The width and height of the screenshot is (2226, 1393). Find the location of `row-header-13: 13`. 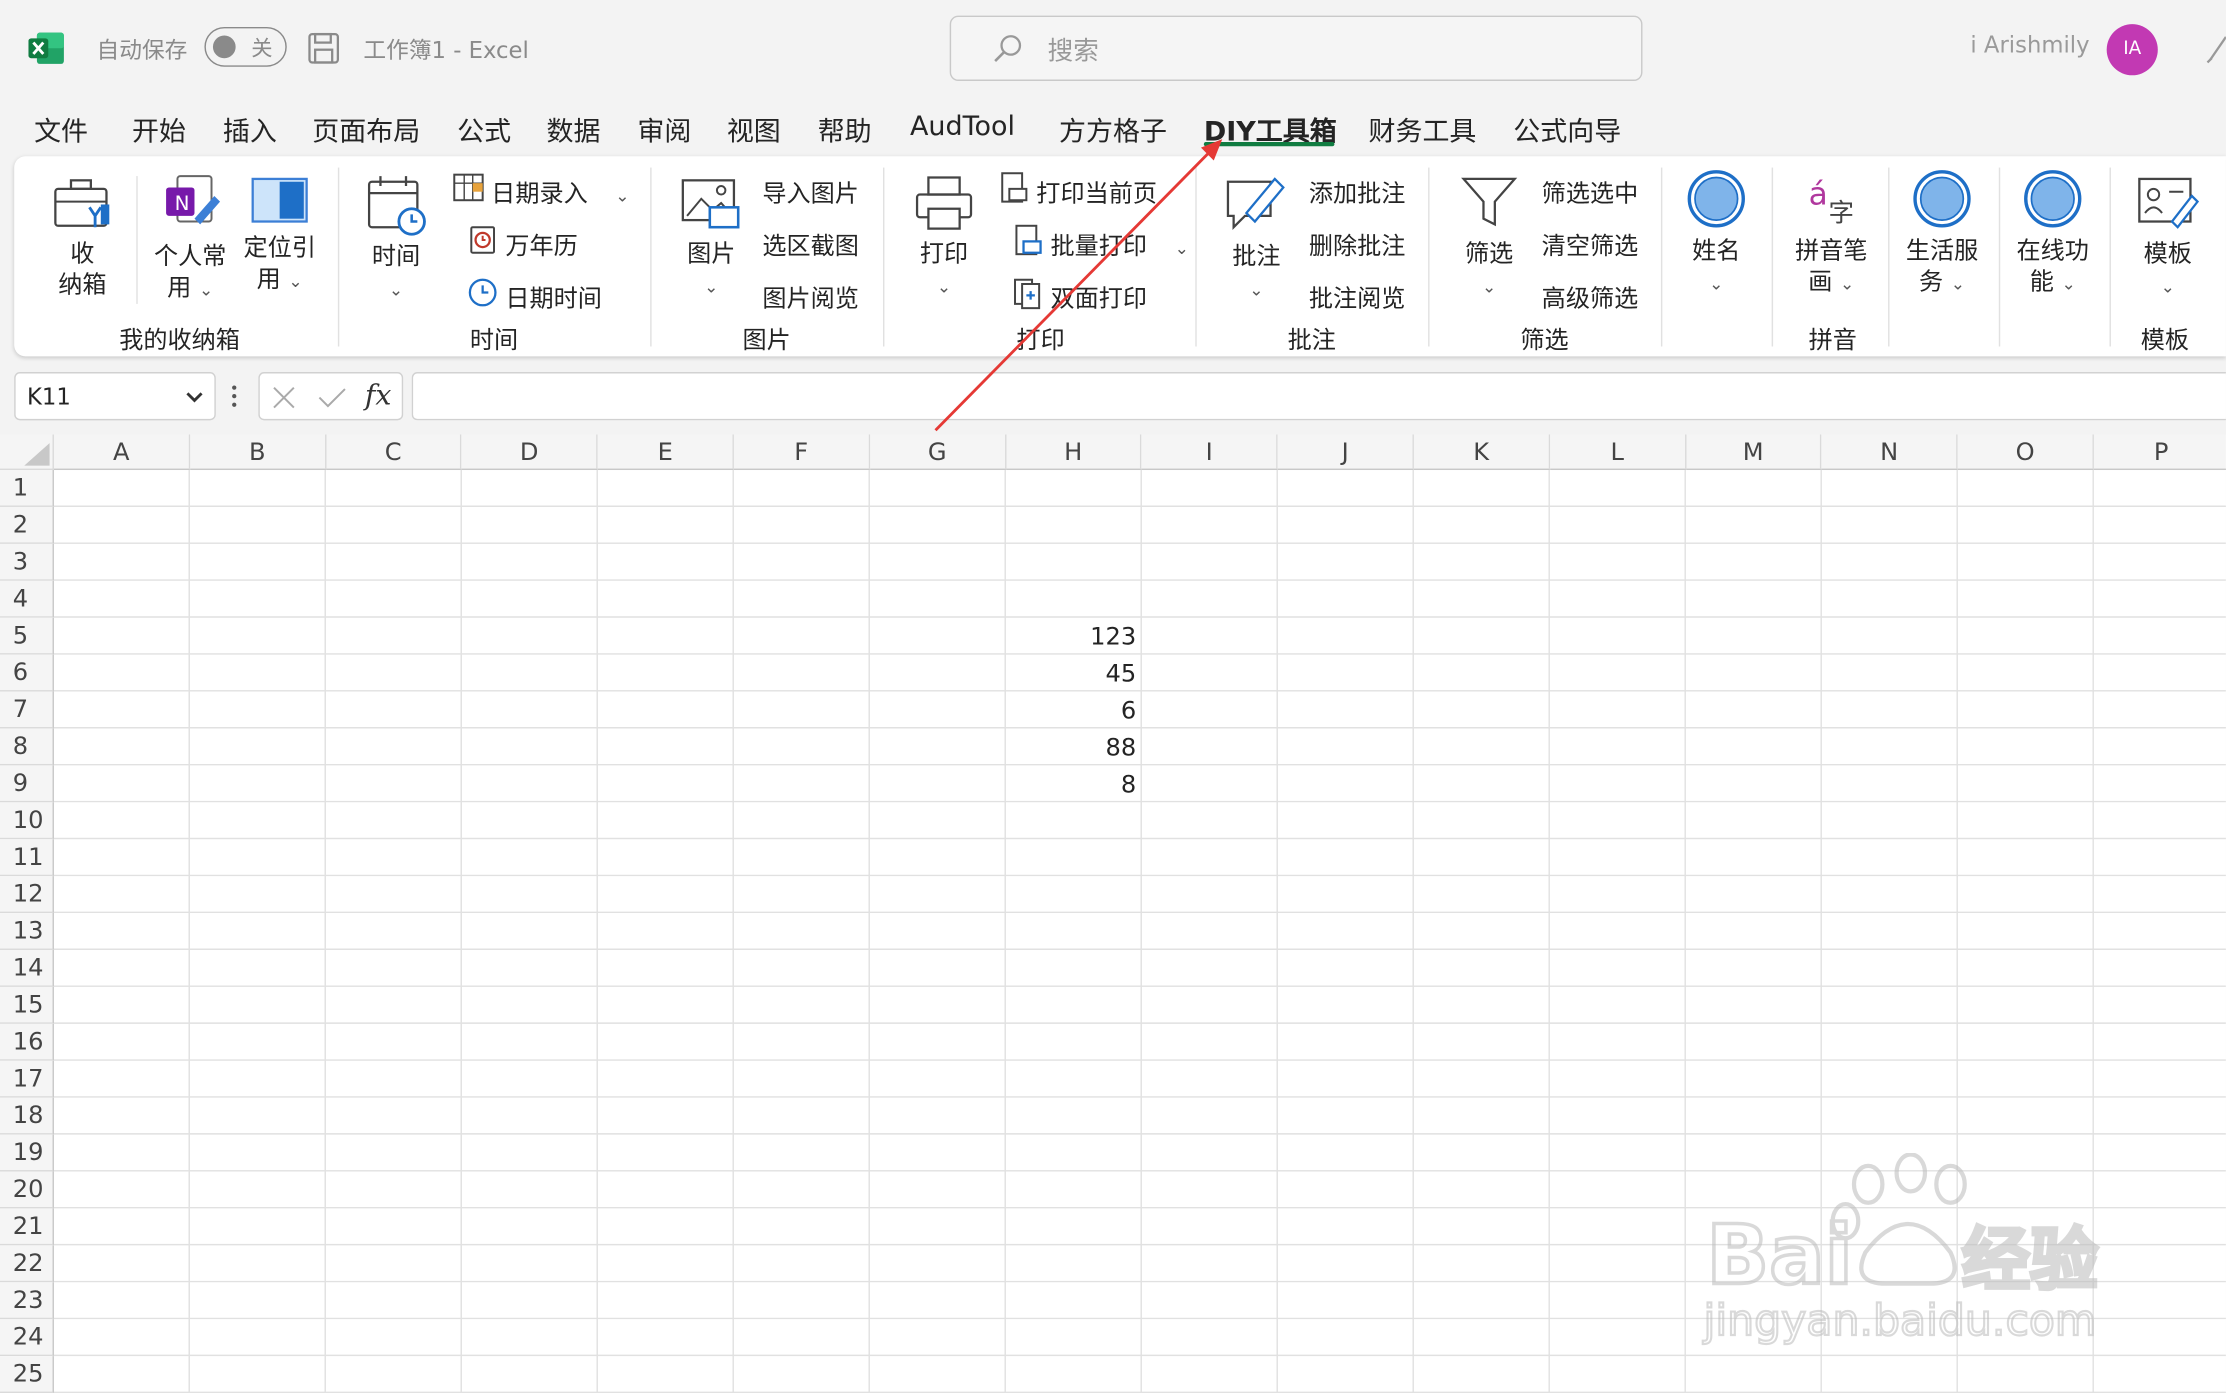

row-header-13: 13 is located at coordinates (27, 931).